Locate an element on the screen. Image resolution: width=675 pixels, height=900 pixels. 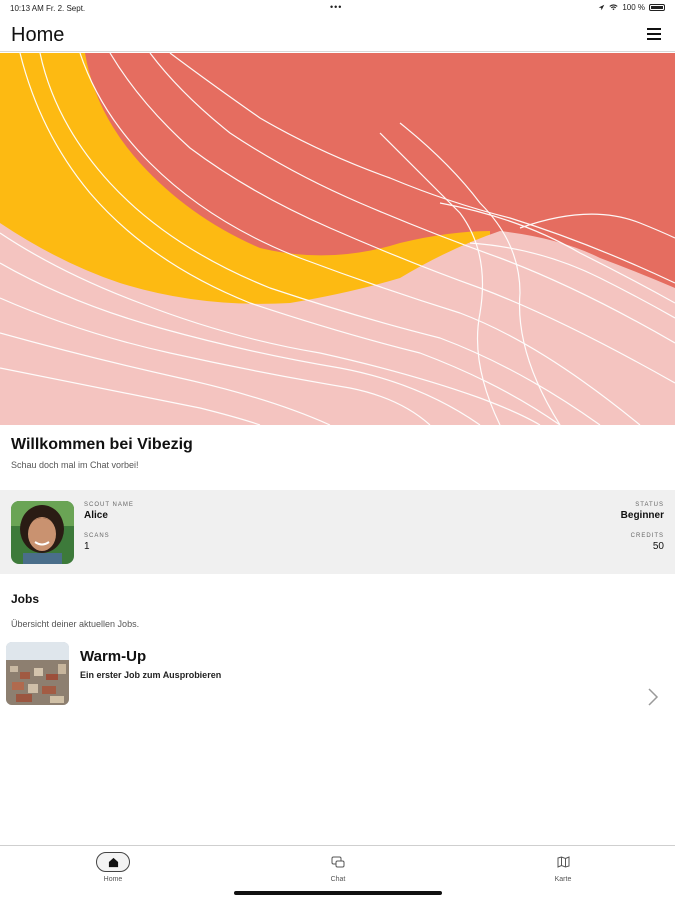
hamburger-menu-icon is located at coordinates (654, 34).